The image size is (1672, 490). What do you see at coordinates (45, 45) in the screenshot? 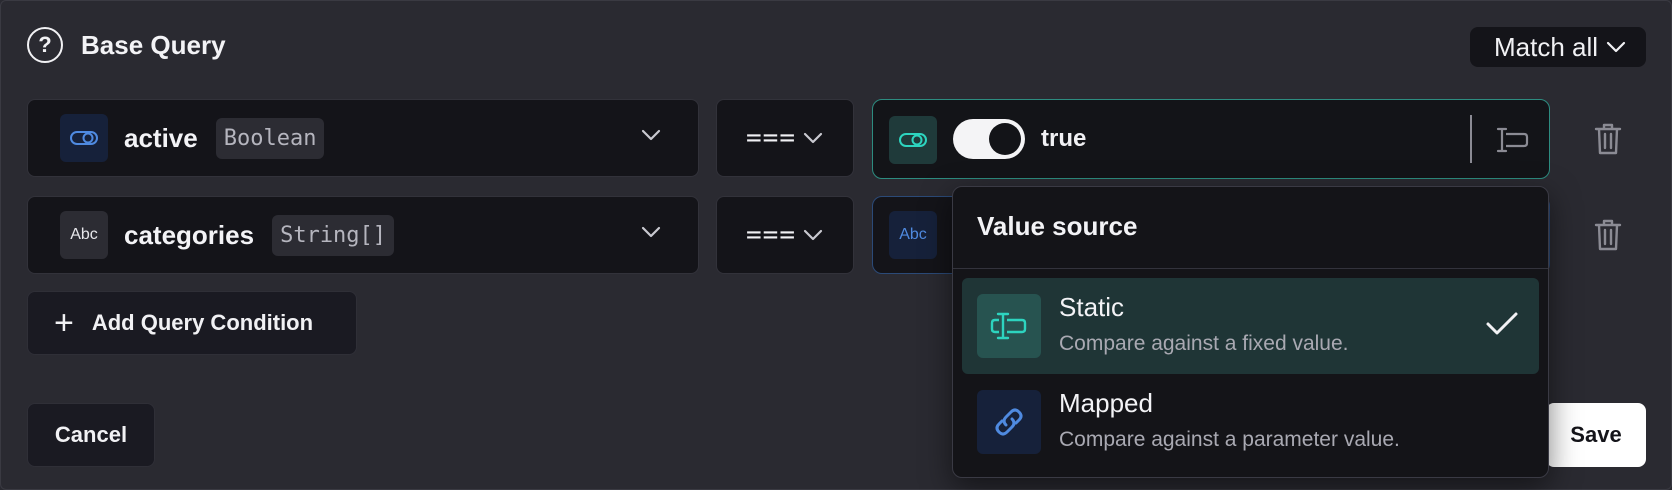
I see `help-icon: ?` at bounding box center [45, 45].